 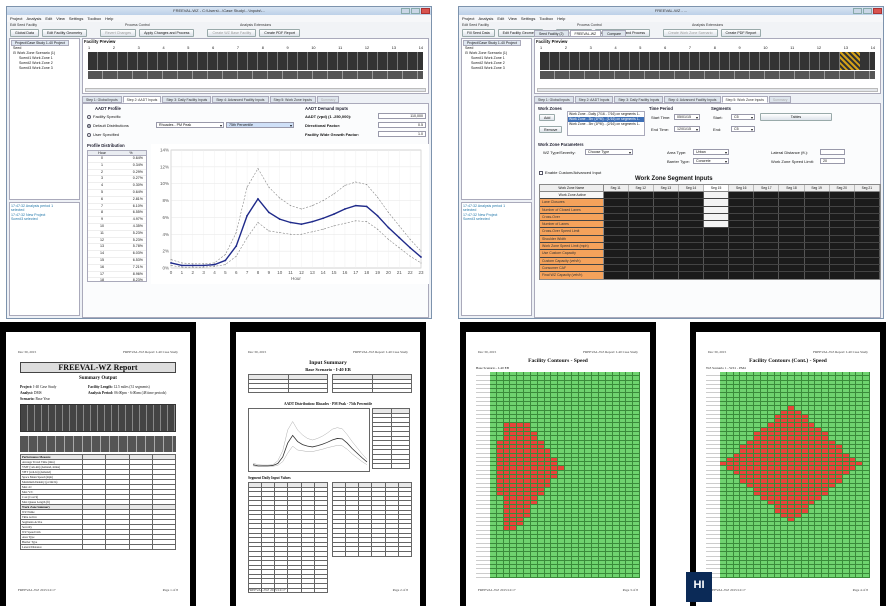 I want to click on menu-item-analysis: Analysis, so click(x=485, y=18).